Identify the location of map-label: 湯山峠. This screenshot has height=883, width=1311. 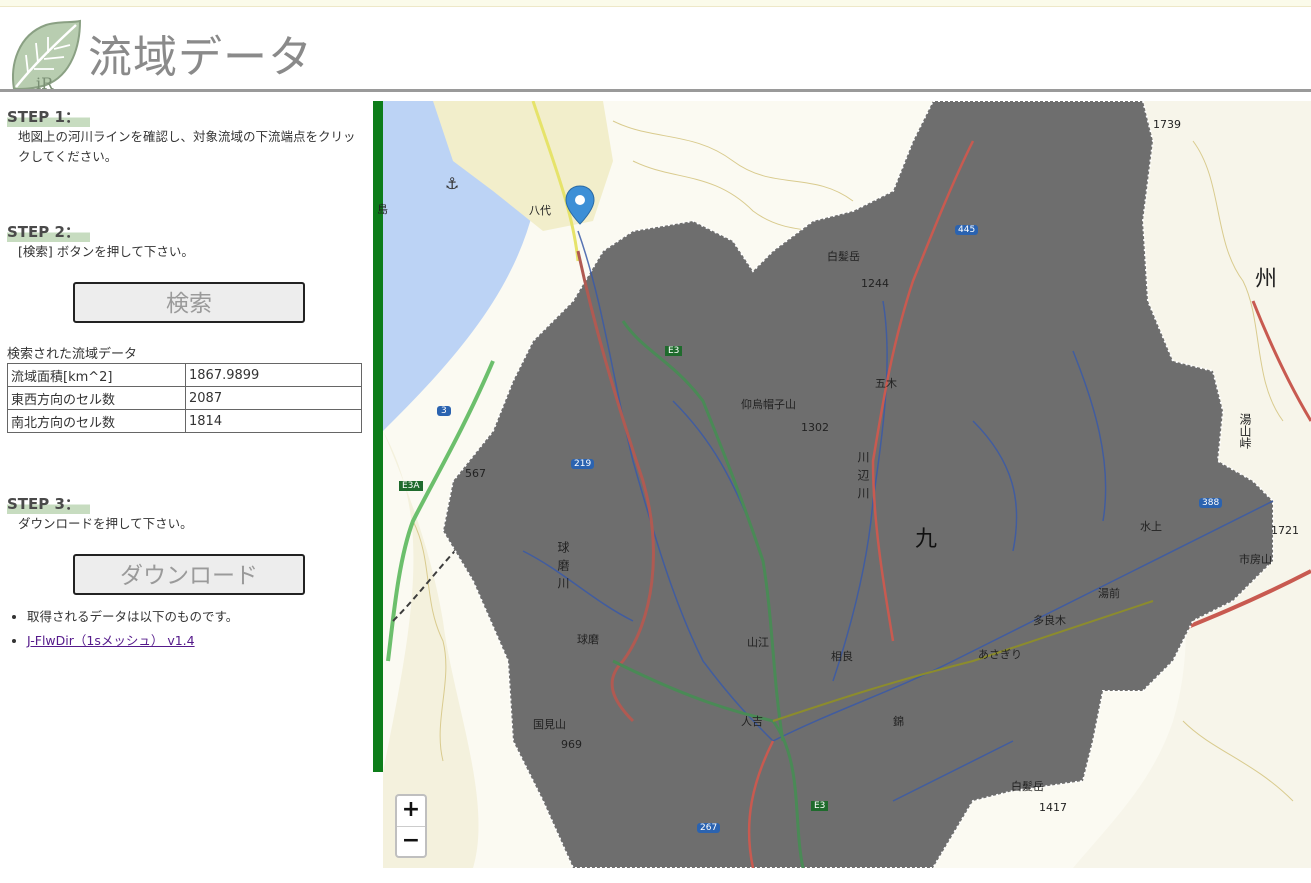
(1245, 431).